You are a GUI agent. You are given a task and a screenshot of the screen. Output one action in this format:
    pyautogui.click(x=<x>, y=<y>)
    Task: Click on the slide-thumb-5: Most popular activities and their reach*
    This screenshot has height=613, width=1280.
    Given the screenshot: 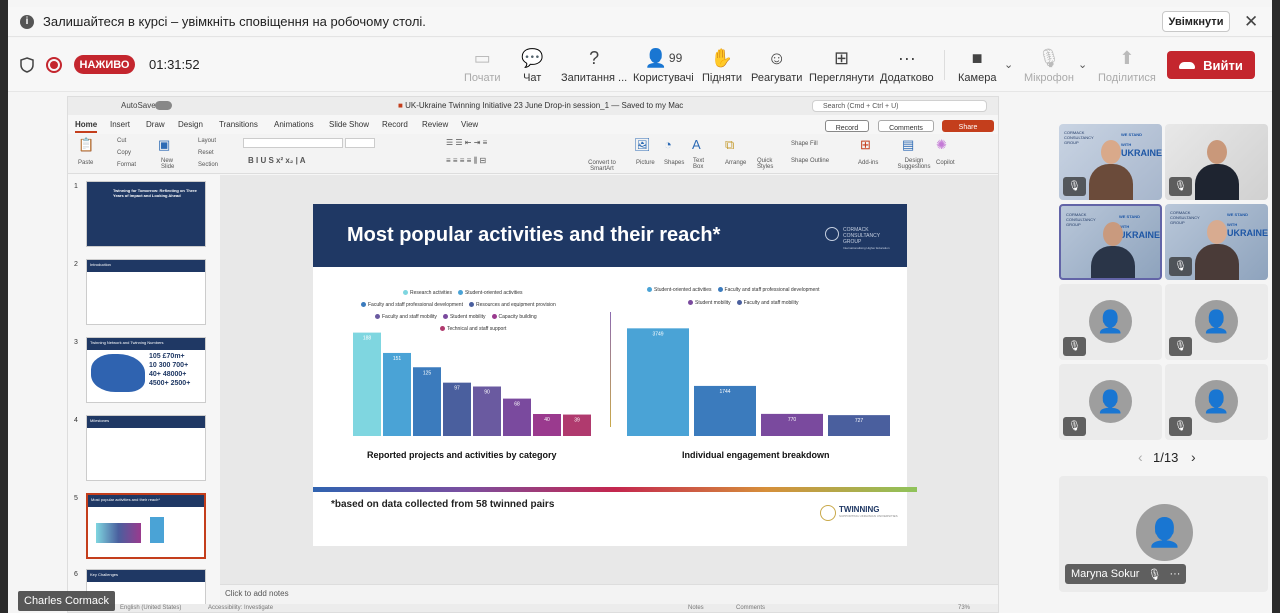 What is the action you would take?
    pyautogui.click(x=146, y=526)
    